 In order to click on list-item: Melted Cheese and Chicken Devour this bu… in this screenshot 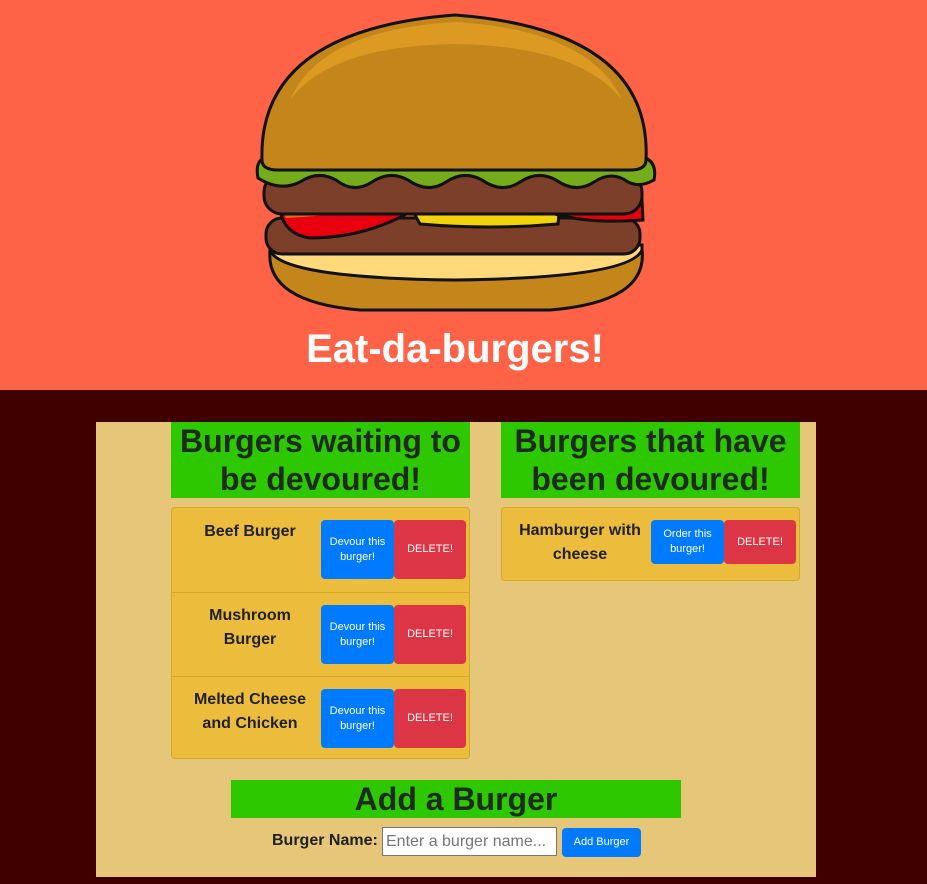, I will do `click(320, 718)`.